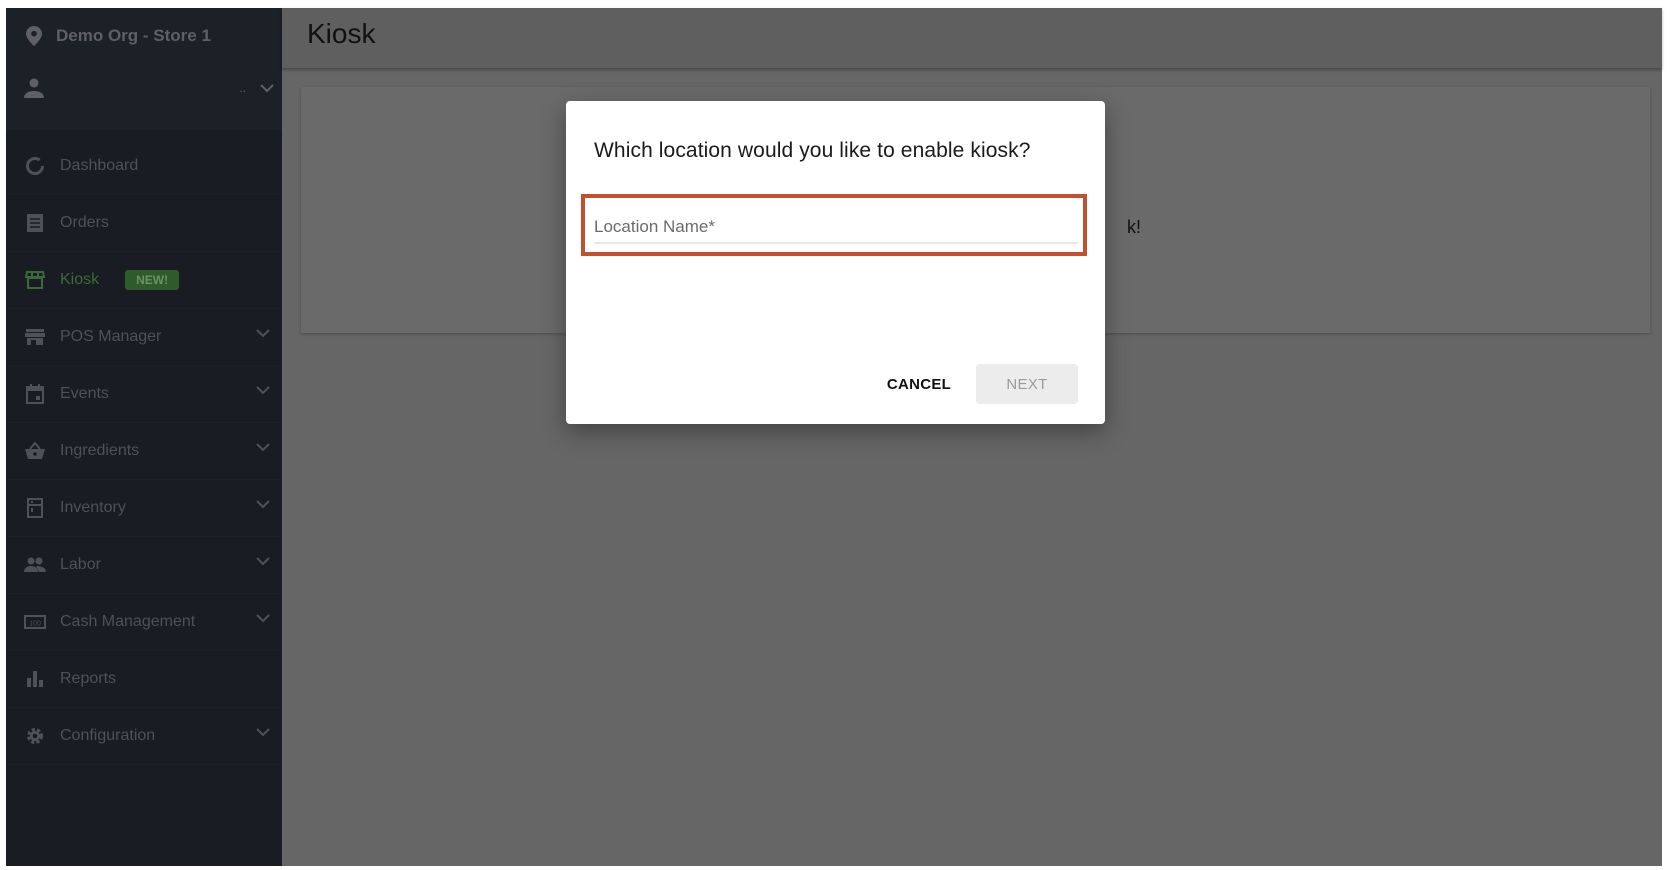  What do you see at coordinates (34, 88) in the screenshot?
I see `person-icon` at bounding box center [34, 88].